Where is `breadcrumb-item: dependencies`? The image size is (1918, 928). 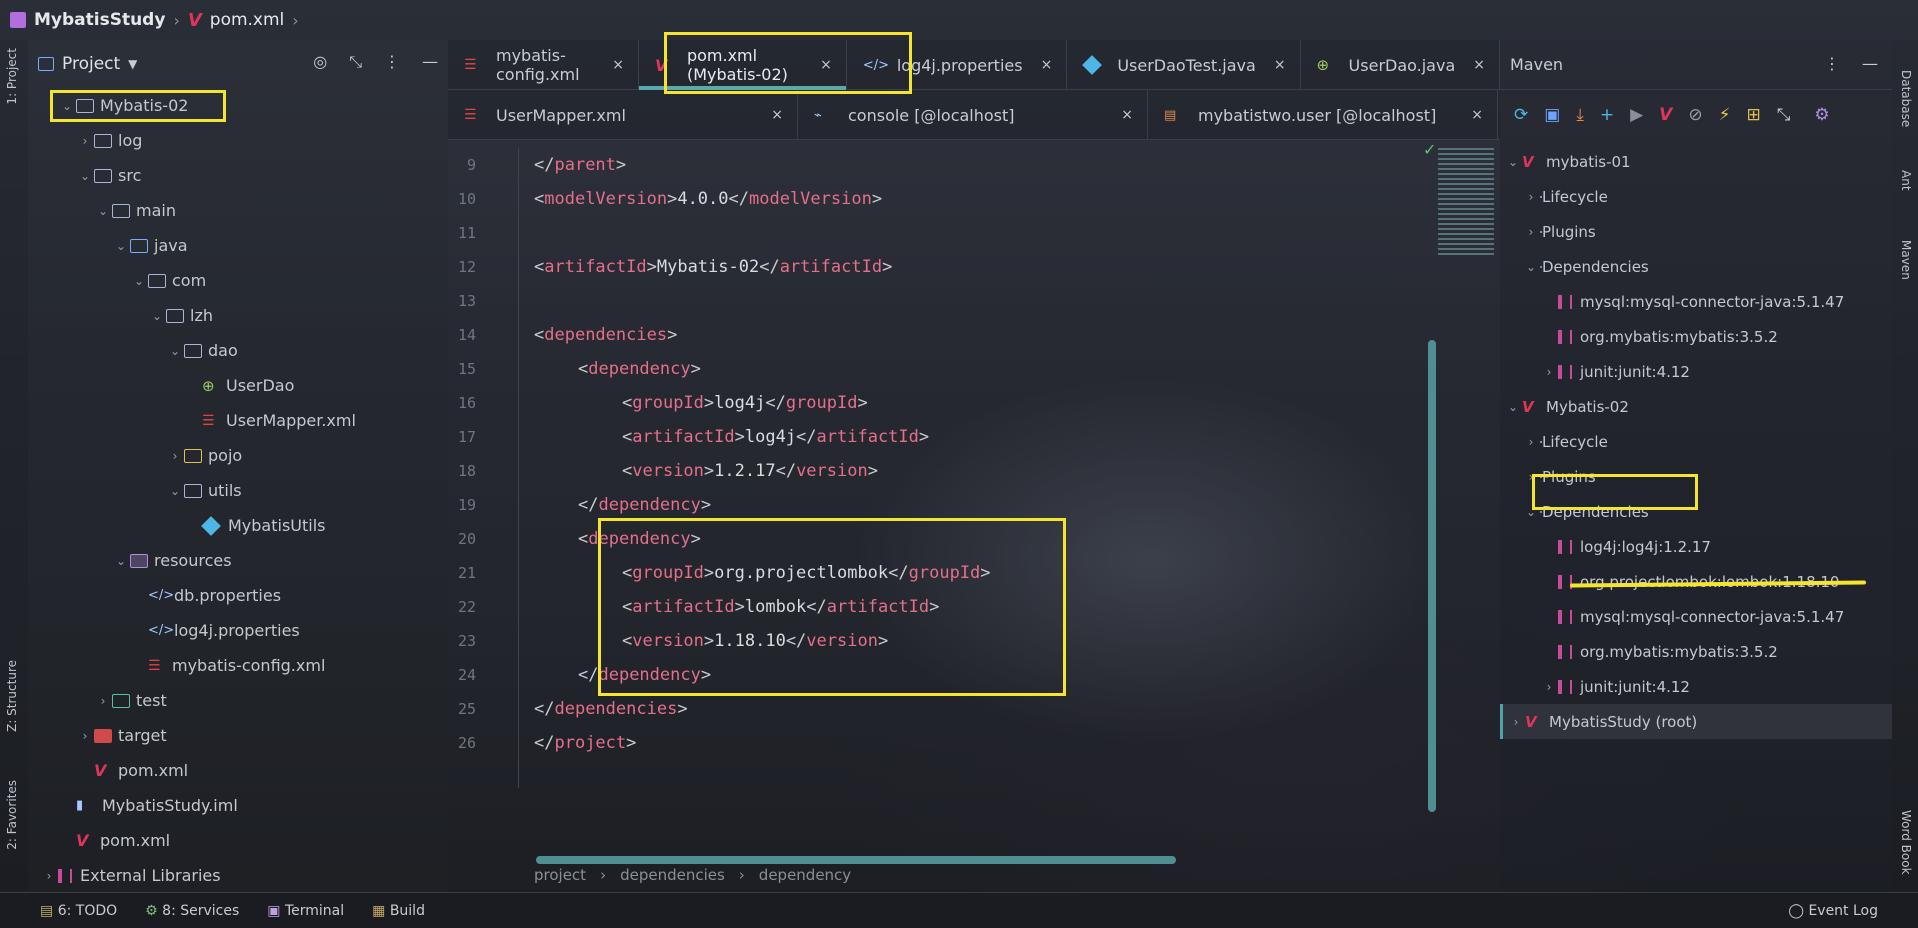
breadcrumb-item: dependencies is located at coordinates (672, 875).